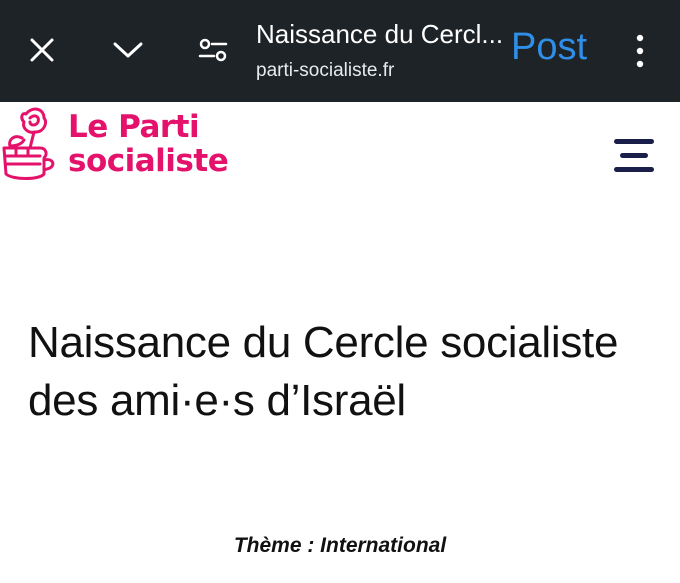 The height and width of the screenshot is (583, 680). I want to click on rose-fist-logo-icon, so click(31, 143).